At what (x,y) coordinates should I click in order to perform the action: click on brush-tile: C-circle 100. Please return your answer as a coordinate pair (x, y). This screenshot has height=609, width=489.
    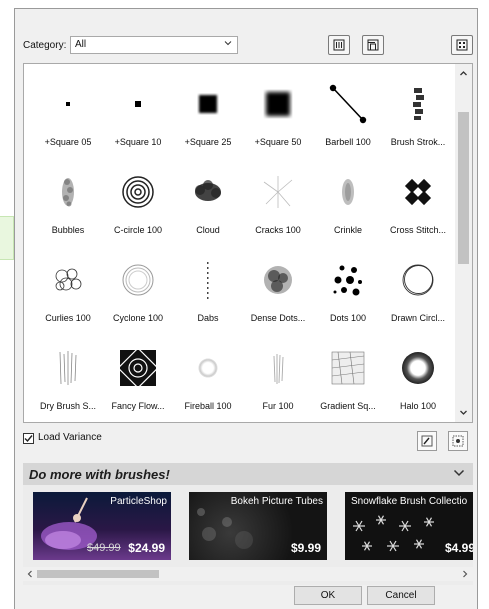
    Looking at the image, I should click on (138, 198).